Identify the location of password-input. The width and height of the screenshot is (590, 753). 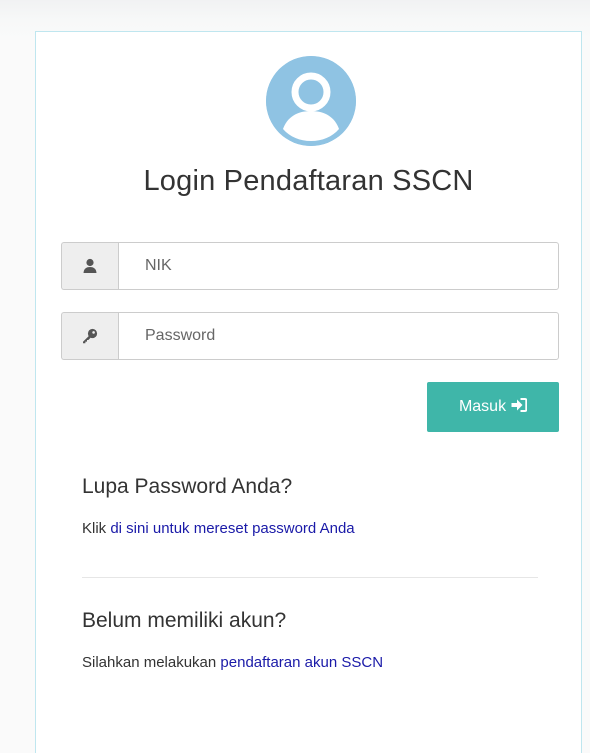
(338, 336).